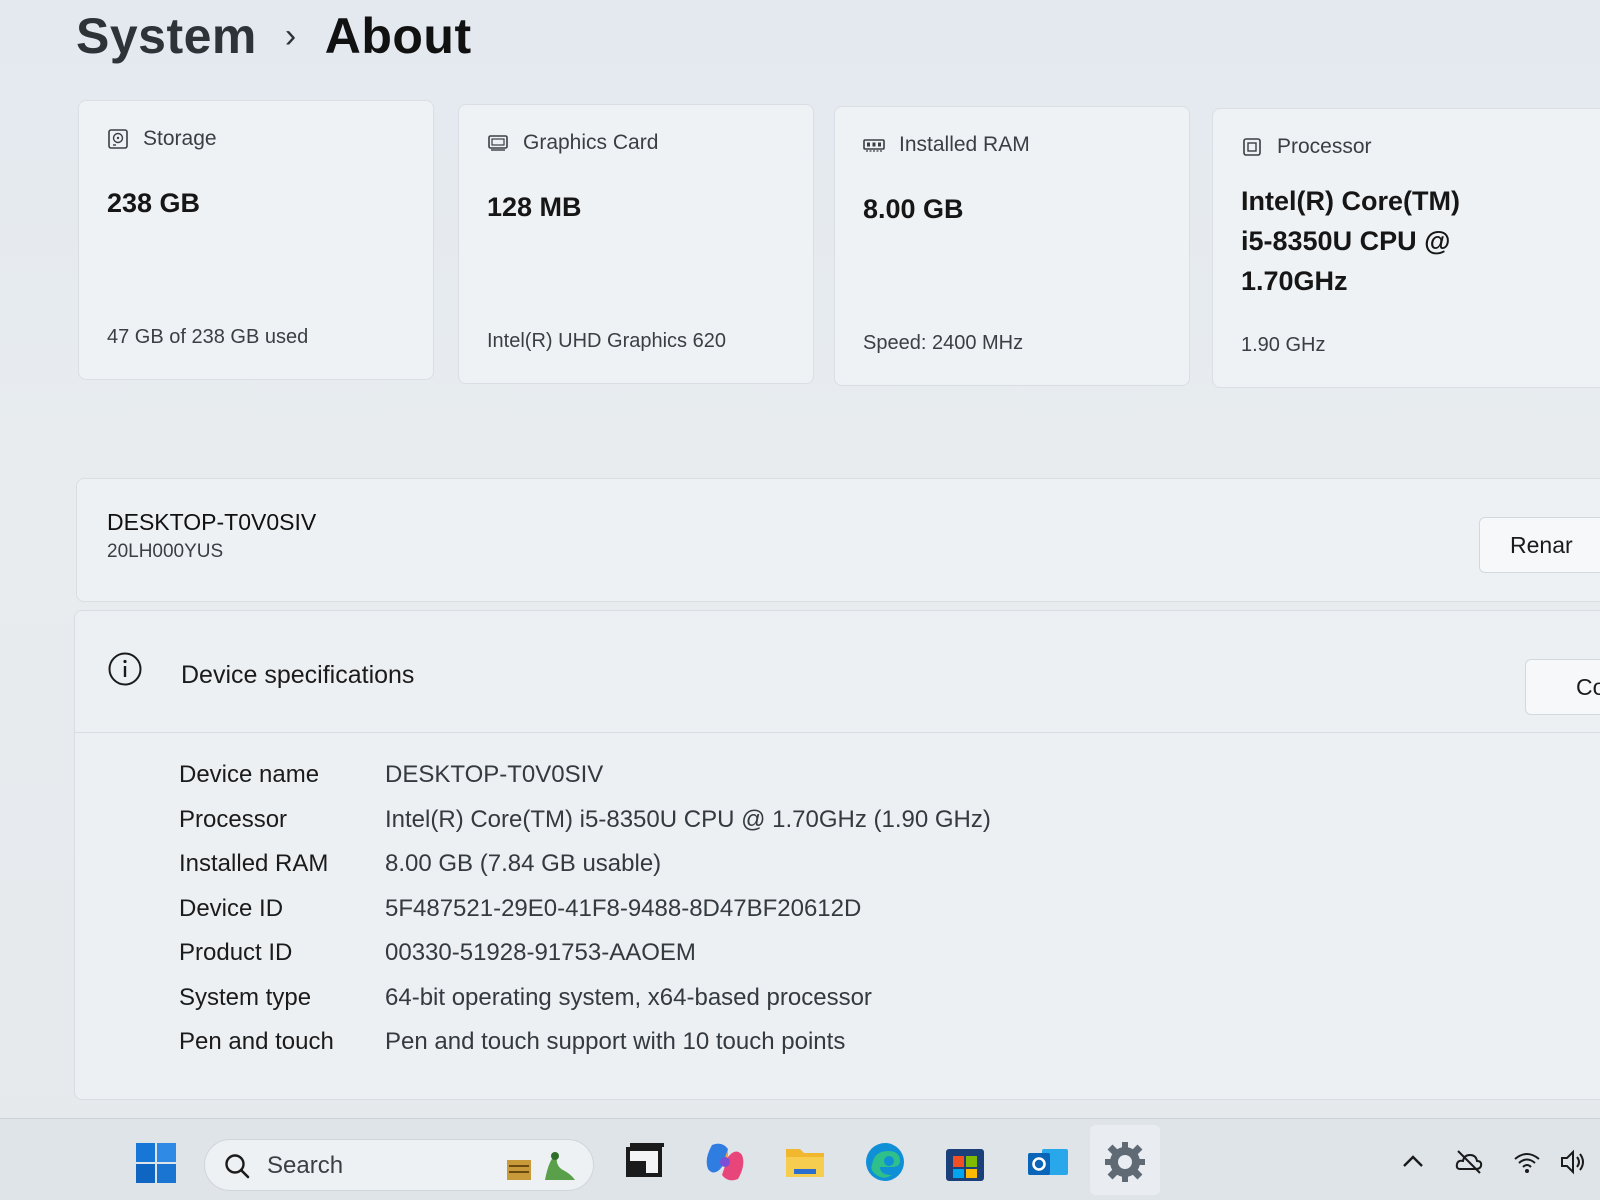  Describe the element at coordinates (212, 522) in the screenshot. I see `device-name: DESKTOP-T0V0SIV` at that location.